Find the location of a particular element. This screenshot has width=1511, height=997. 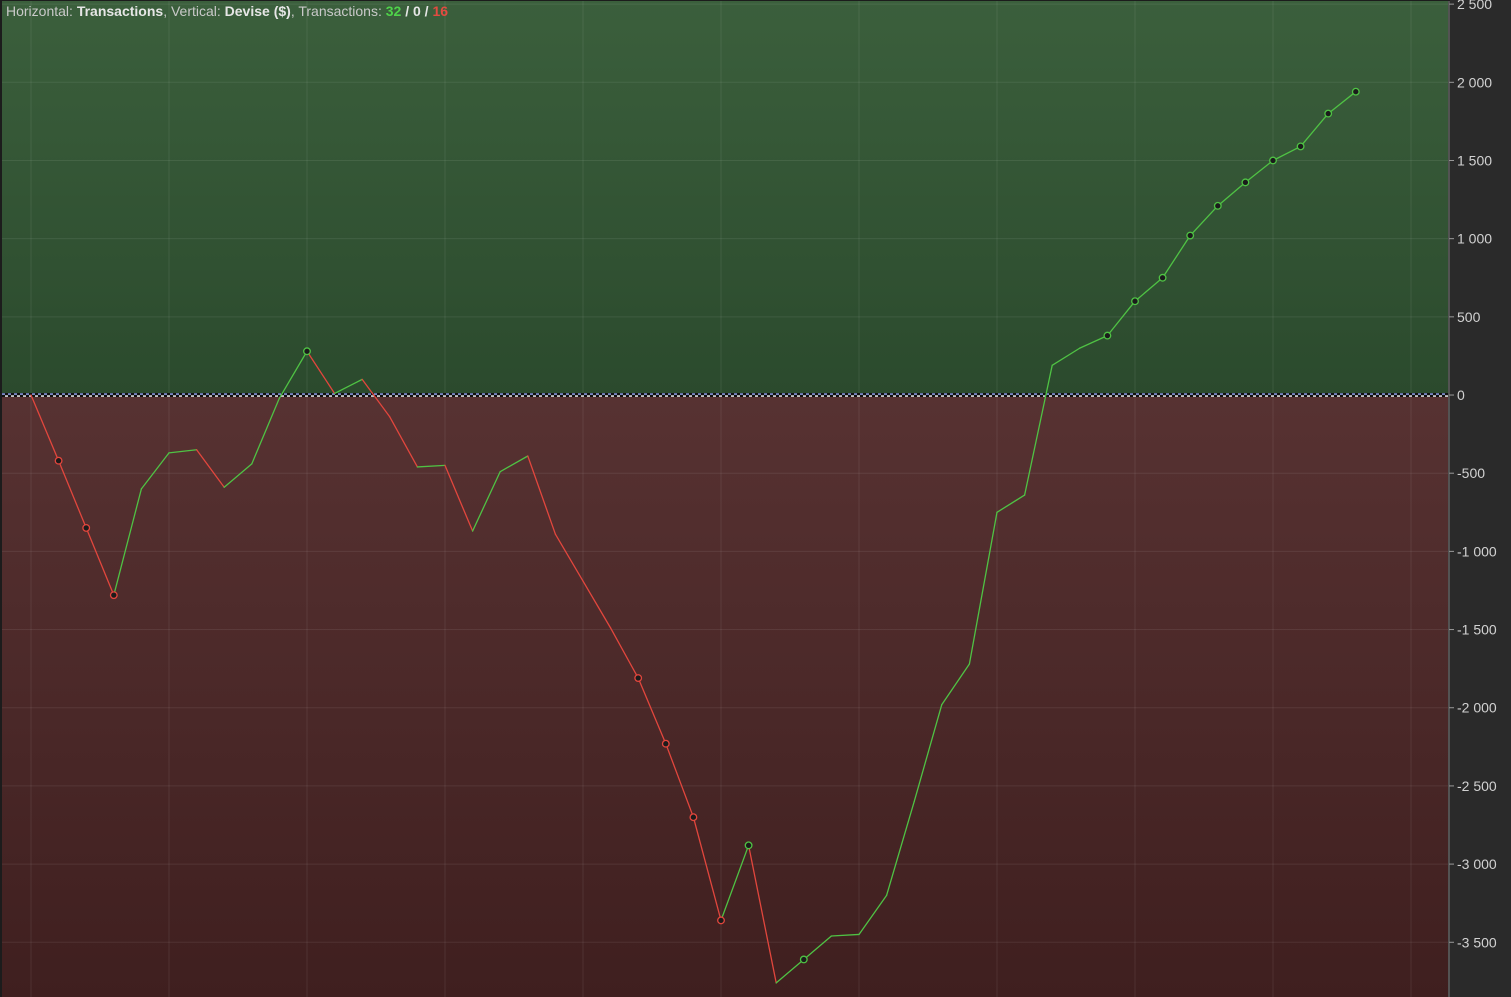

zero-line is located at coordinates (725, 395).